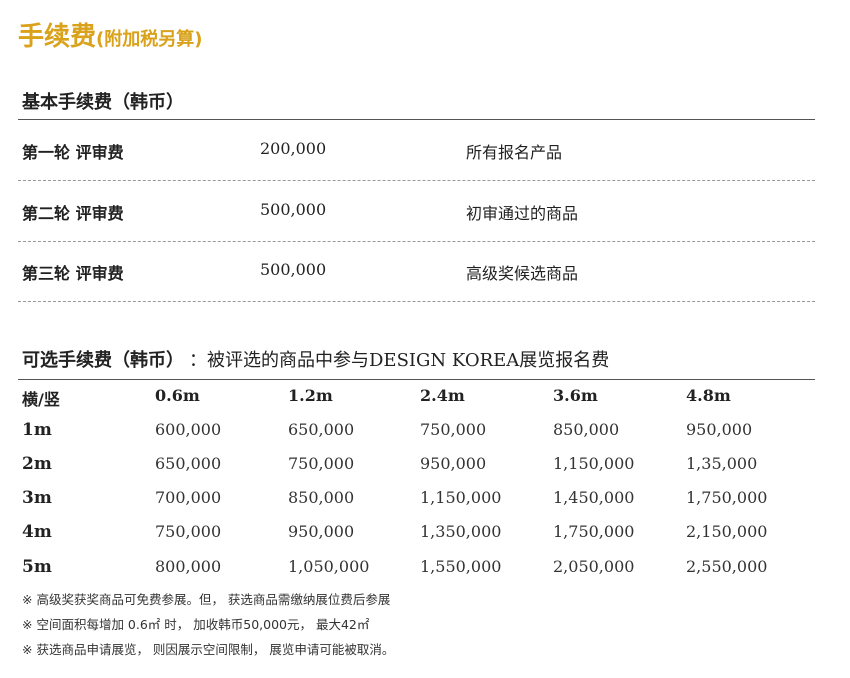  What do you see at coordinates (73, 213) in the screenshot?
I see `round-label: 第二轮 评审费` at bounding box center [73, 213].